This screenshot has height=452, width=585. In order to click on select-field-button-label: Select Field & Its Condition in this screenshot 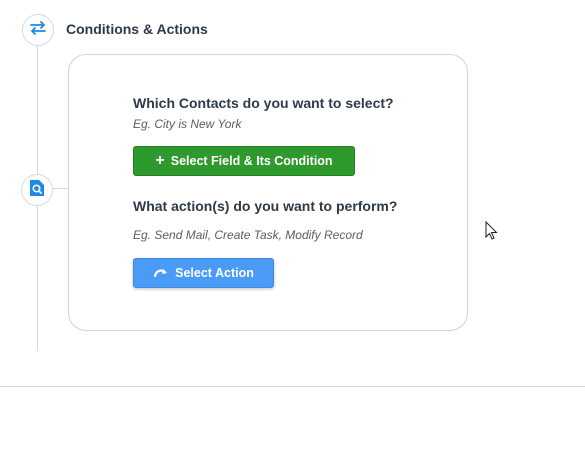, I will do `click(251, 161)`.